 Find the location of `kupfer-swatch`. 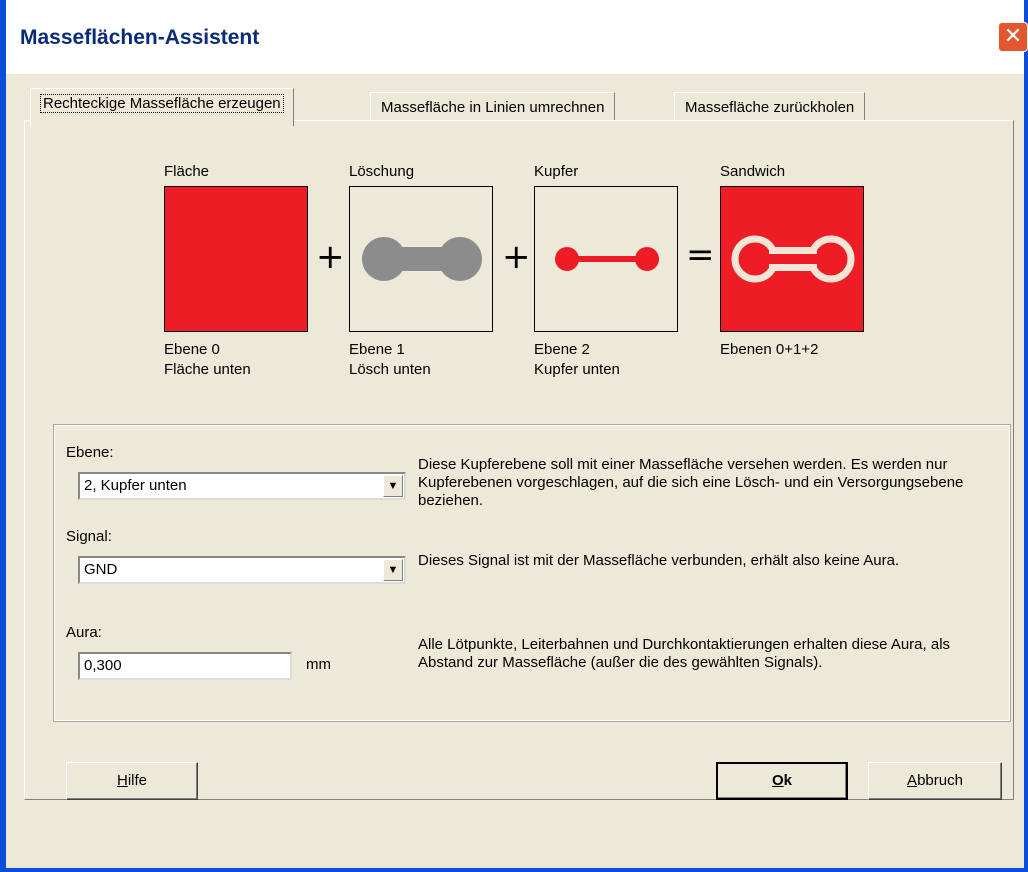

kupfer-swatch is located at coordinates (606, 259).